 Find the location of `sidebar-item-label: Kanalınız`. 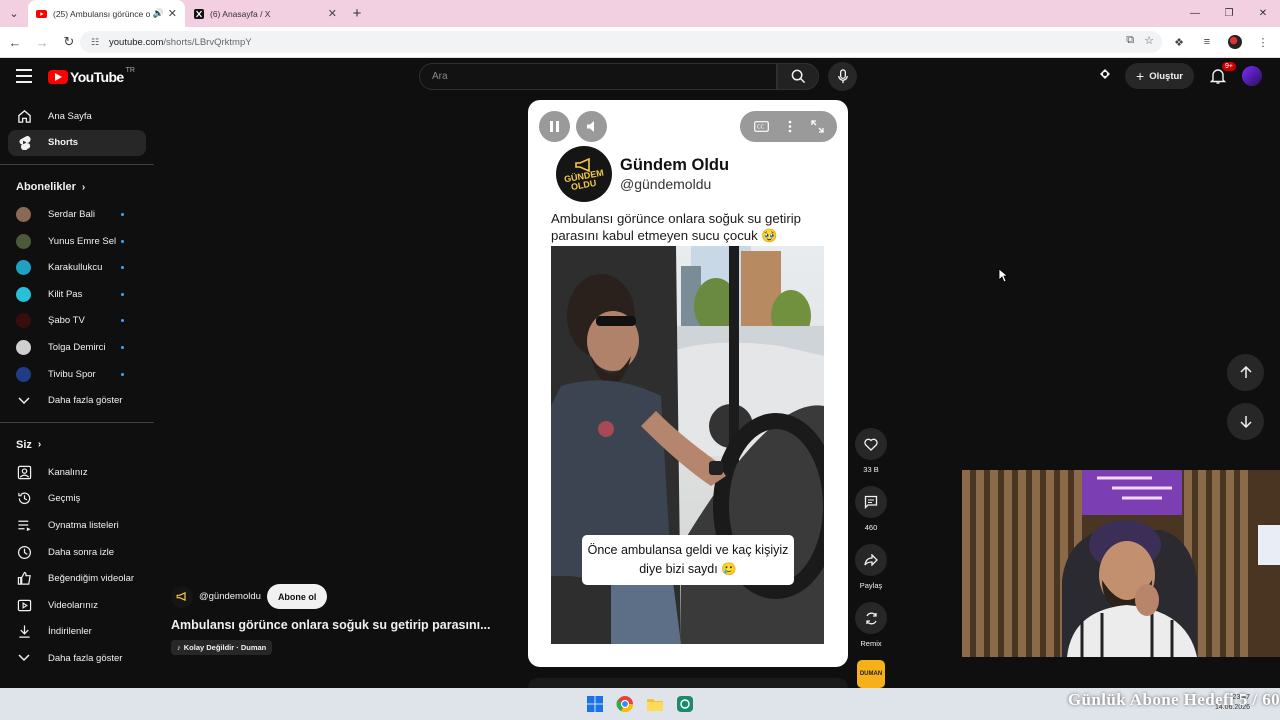

sidebar-item-label: Kanalınız is located at coordinates (68, 472).